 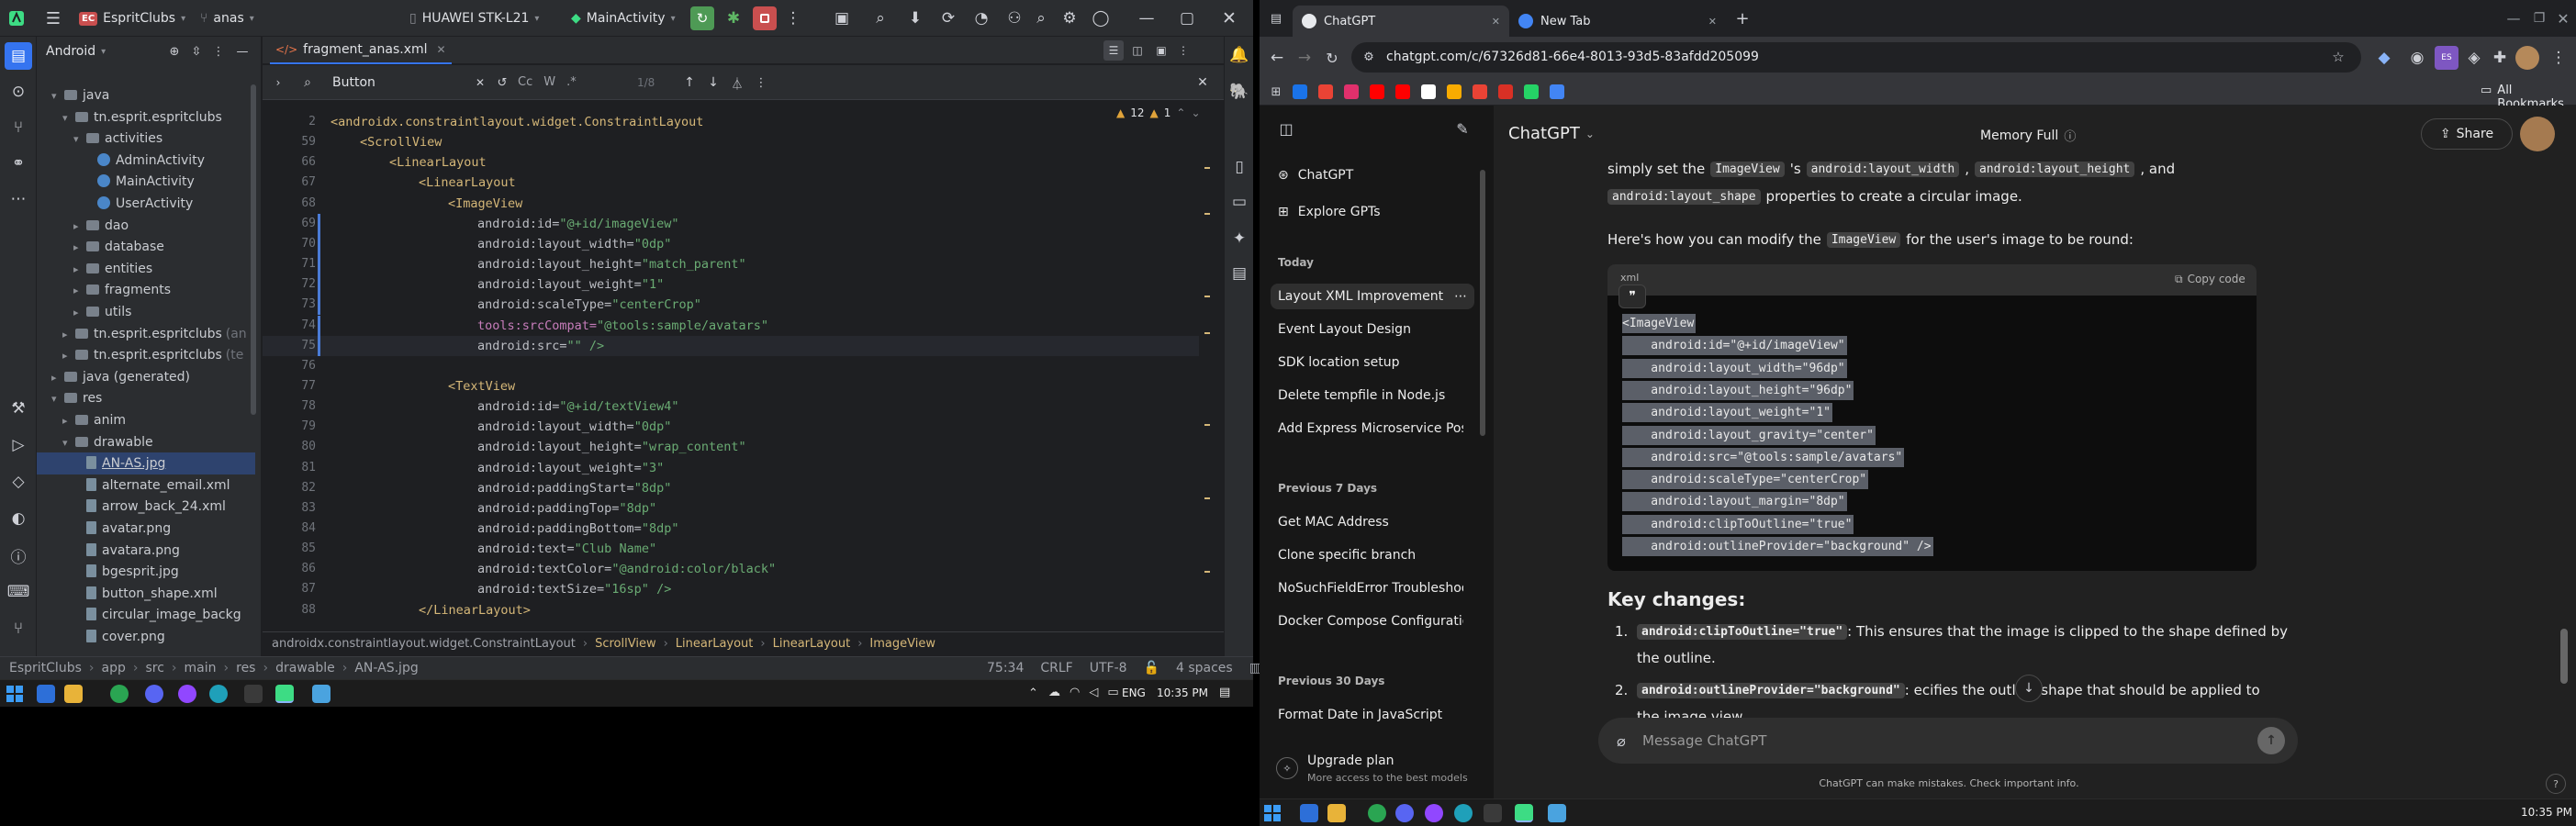 What do you see at coordinates (1137, 51) in the screenshot?
I see `split-view-icon: ◫` at bounding box center [1137, 51].